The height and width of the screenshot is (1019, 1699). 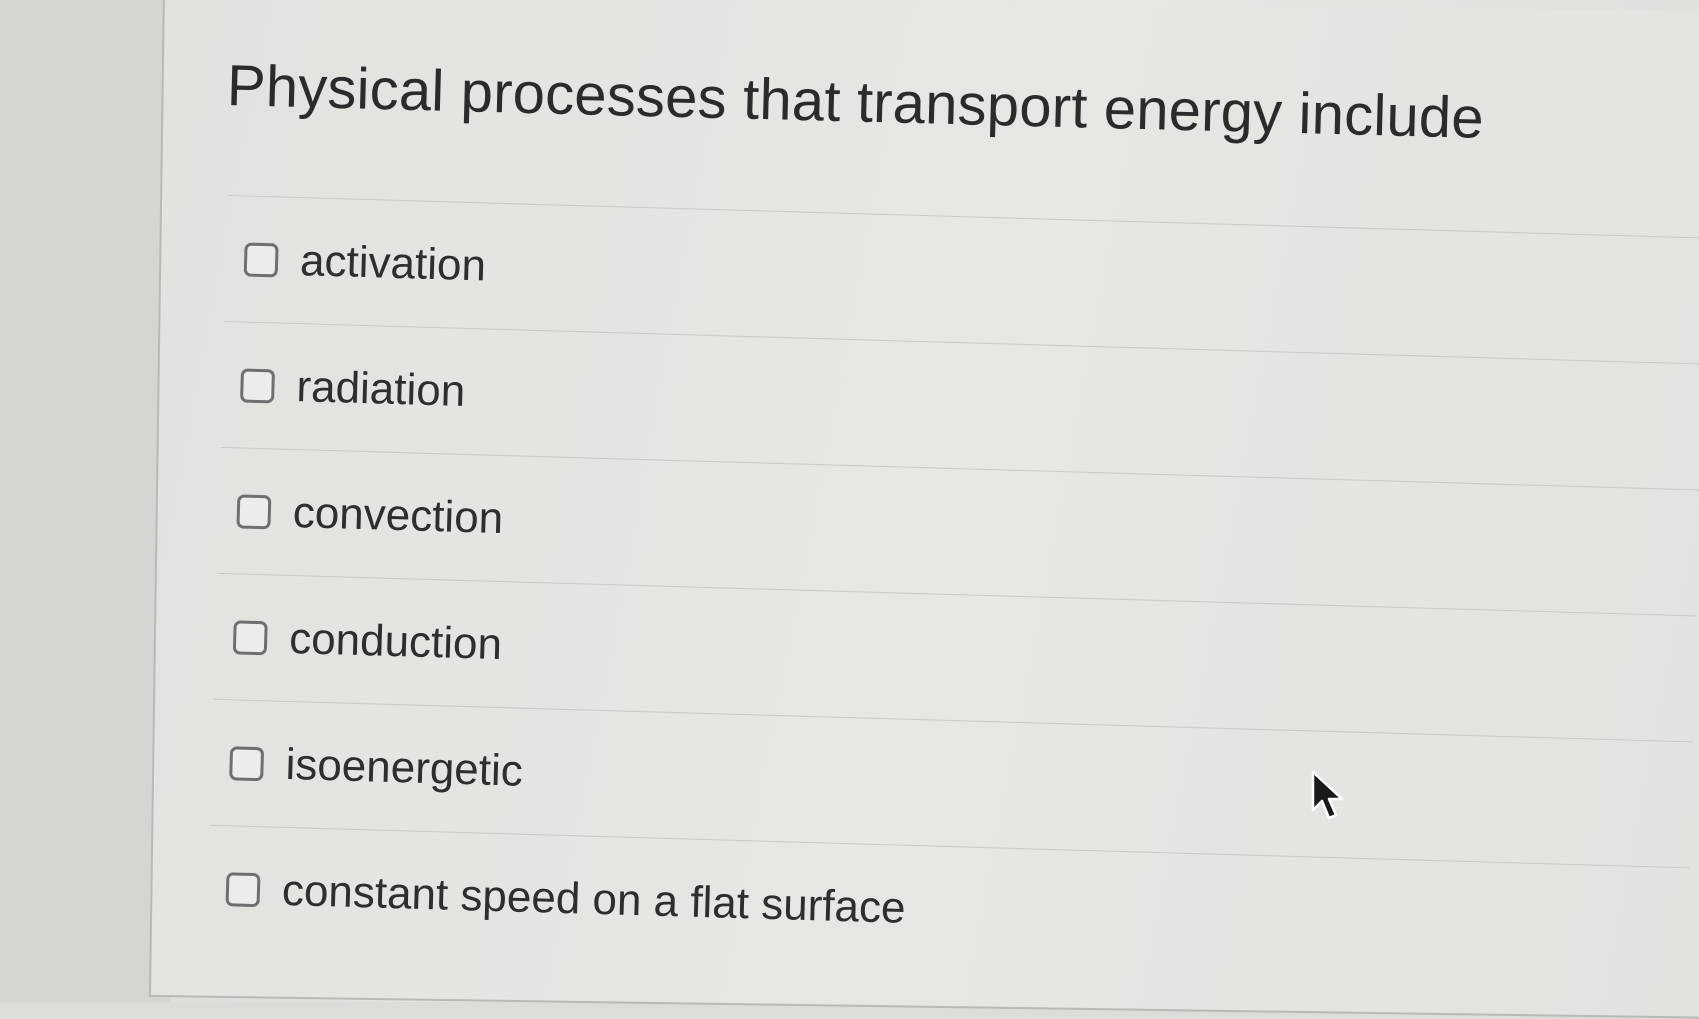 What do you see at coordinates (380, 388) in the screenshot?
I see `option-label: radiation` at bounding box center [380, 388].